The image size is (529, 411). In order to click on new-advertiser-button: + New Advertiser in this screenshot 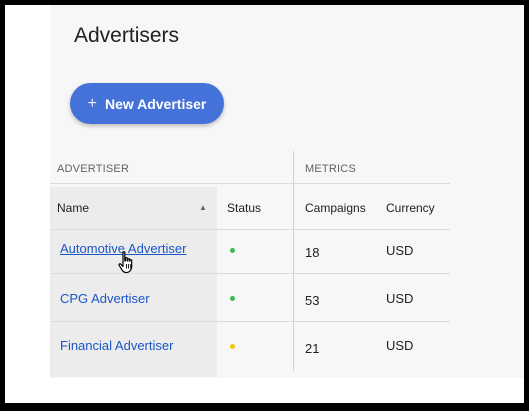, I will do `click(147, 103)`.